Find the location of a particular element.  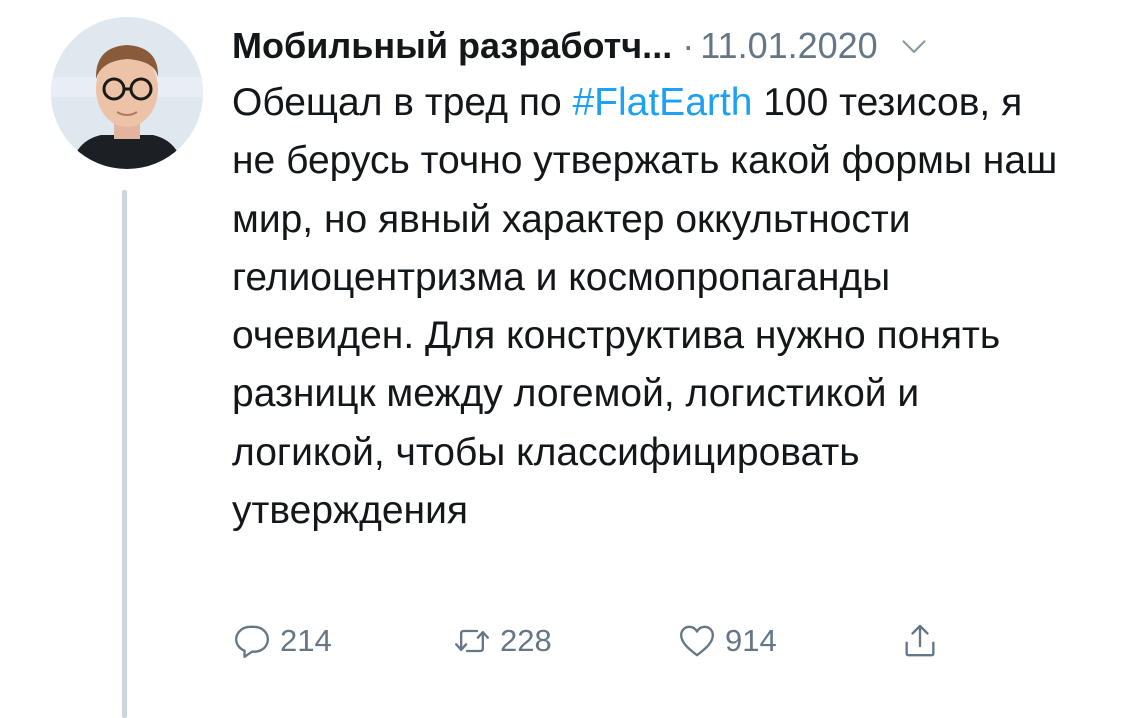

avatar is located at coordinates (127, 93).